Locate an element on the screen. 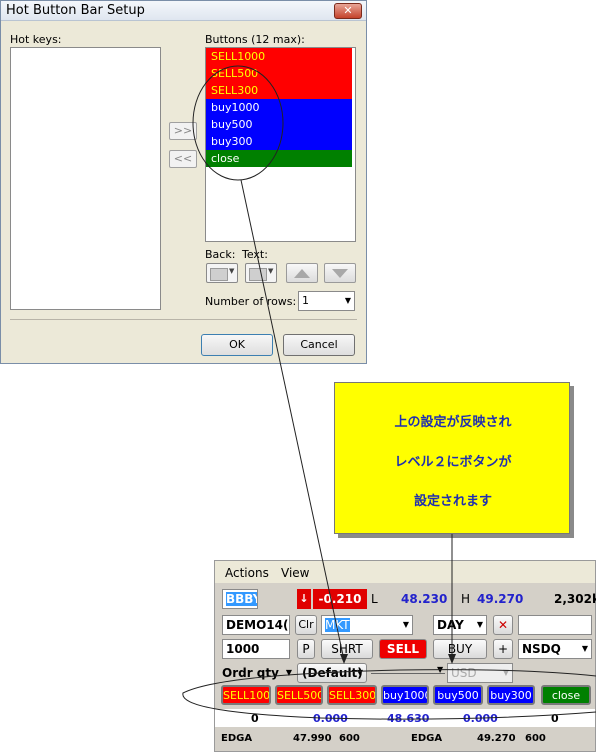 The width and height of the screenshot is (596, 752). hotkeys-label: Hot keys: is located at coordinates (36, 39).